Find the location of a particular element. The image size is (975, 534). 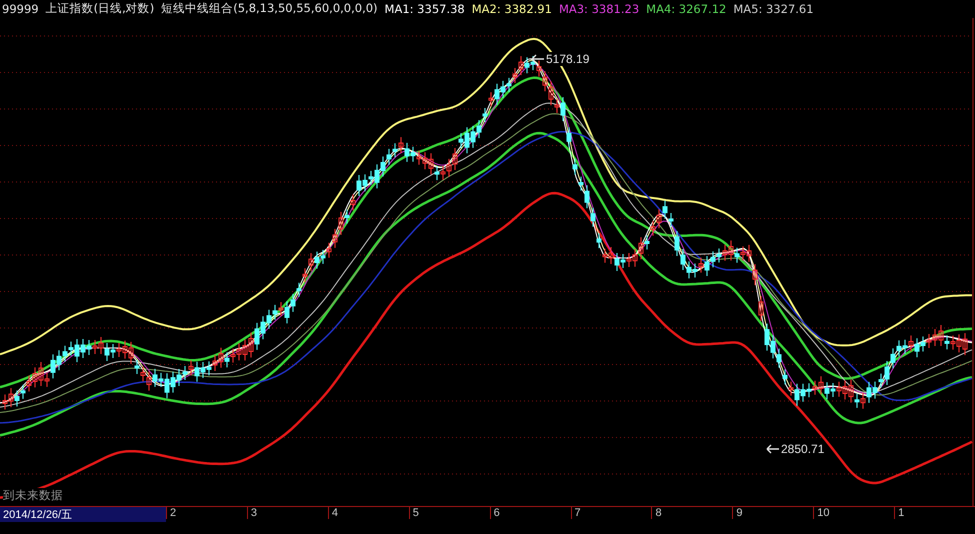

month-label: 6 is located at coordinates (530, 512).